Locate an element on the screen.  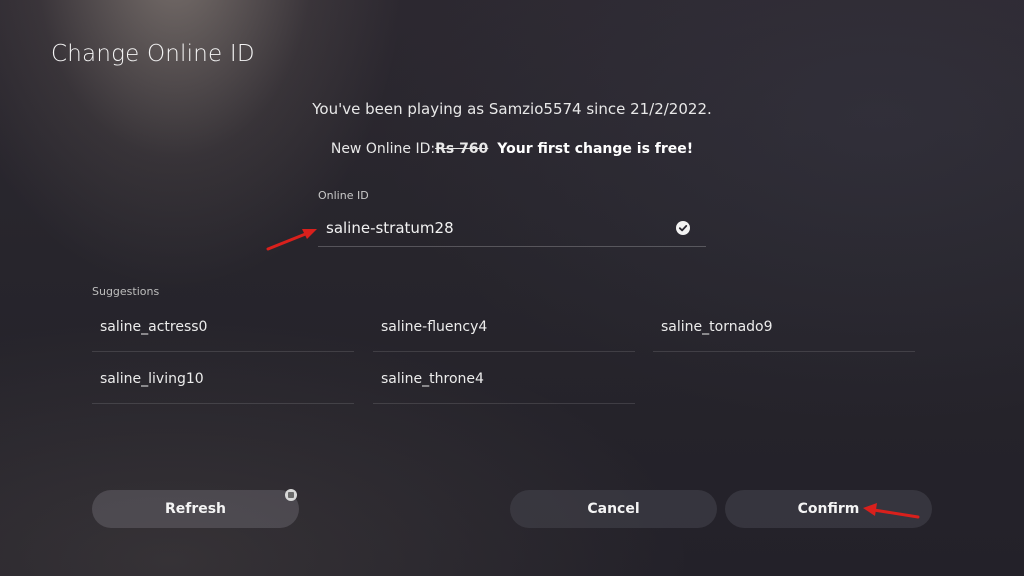
cancel-button: Cancel is located at coordinates (613, 509).